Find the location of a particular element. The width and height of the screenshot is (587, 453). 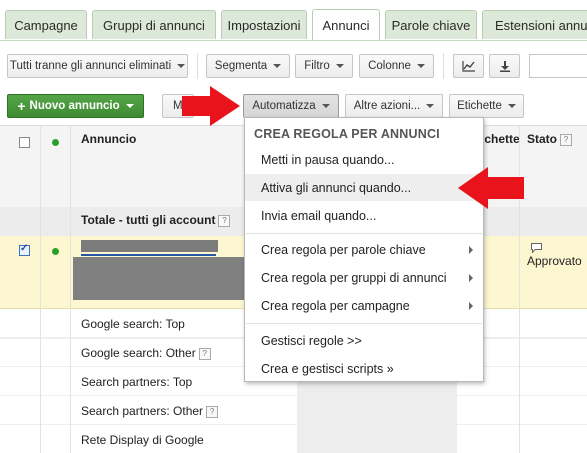

menu-item-rule-keywords: Crea regola per parole chiave is located at coordinates (364, 249).